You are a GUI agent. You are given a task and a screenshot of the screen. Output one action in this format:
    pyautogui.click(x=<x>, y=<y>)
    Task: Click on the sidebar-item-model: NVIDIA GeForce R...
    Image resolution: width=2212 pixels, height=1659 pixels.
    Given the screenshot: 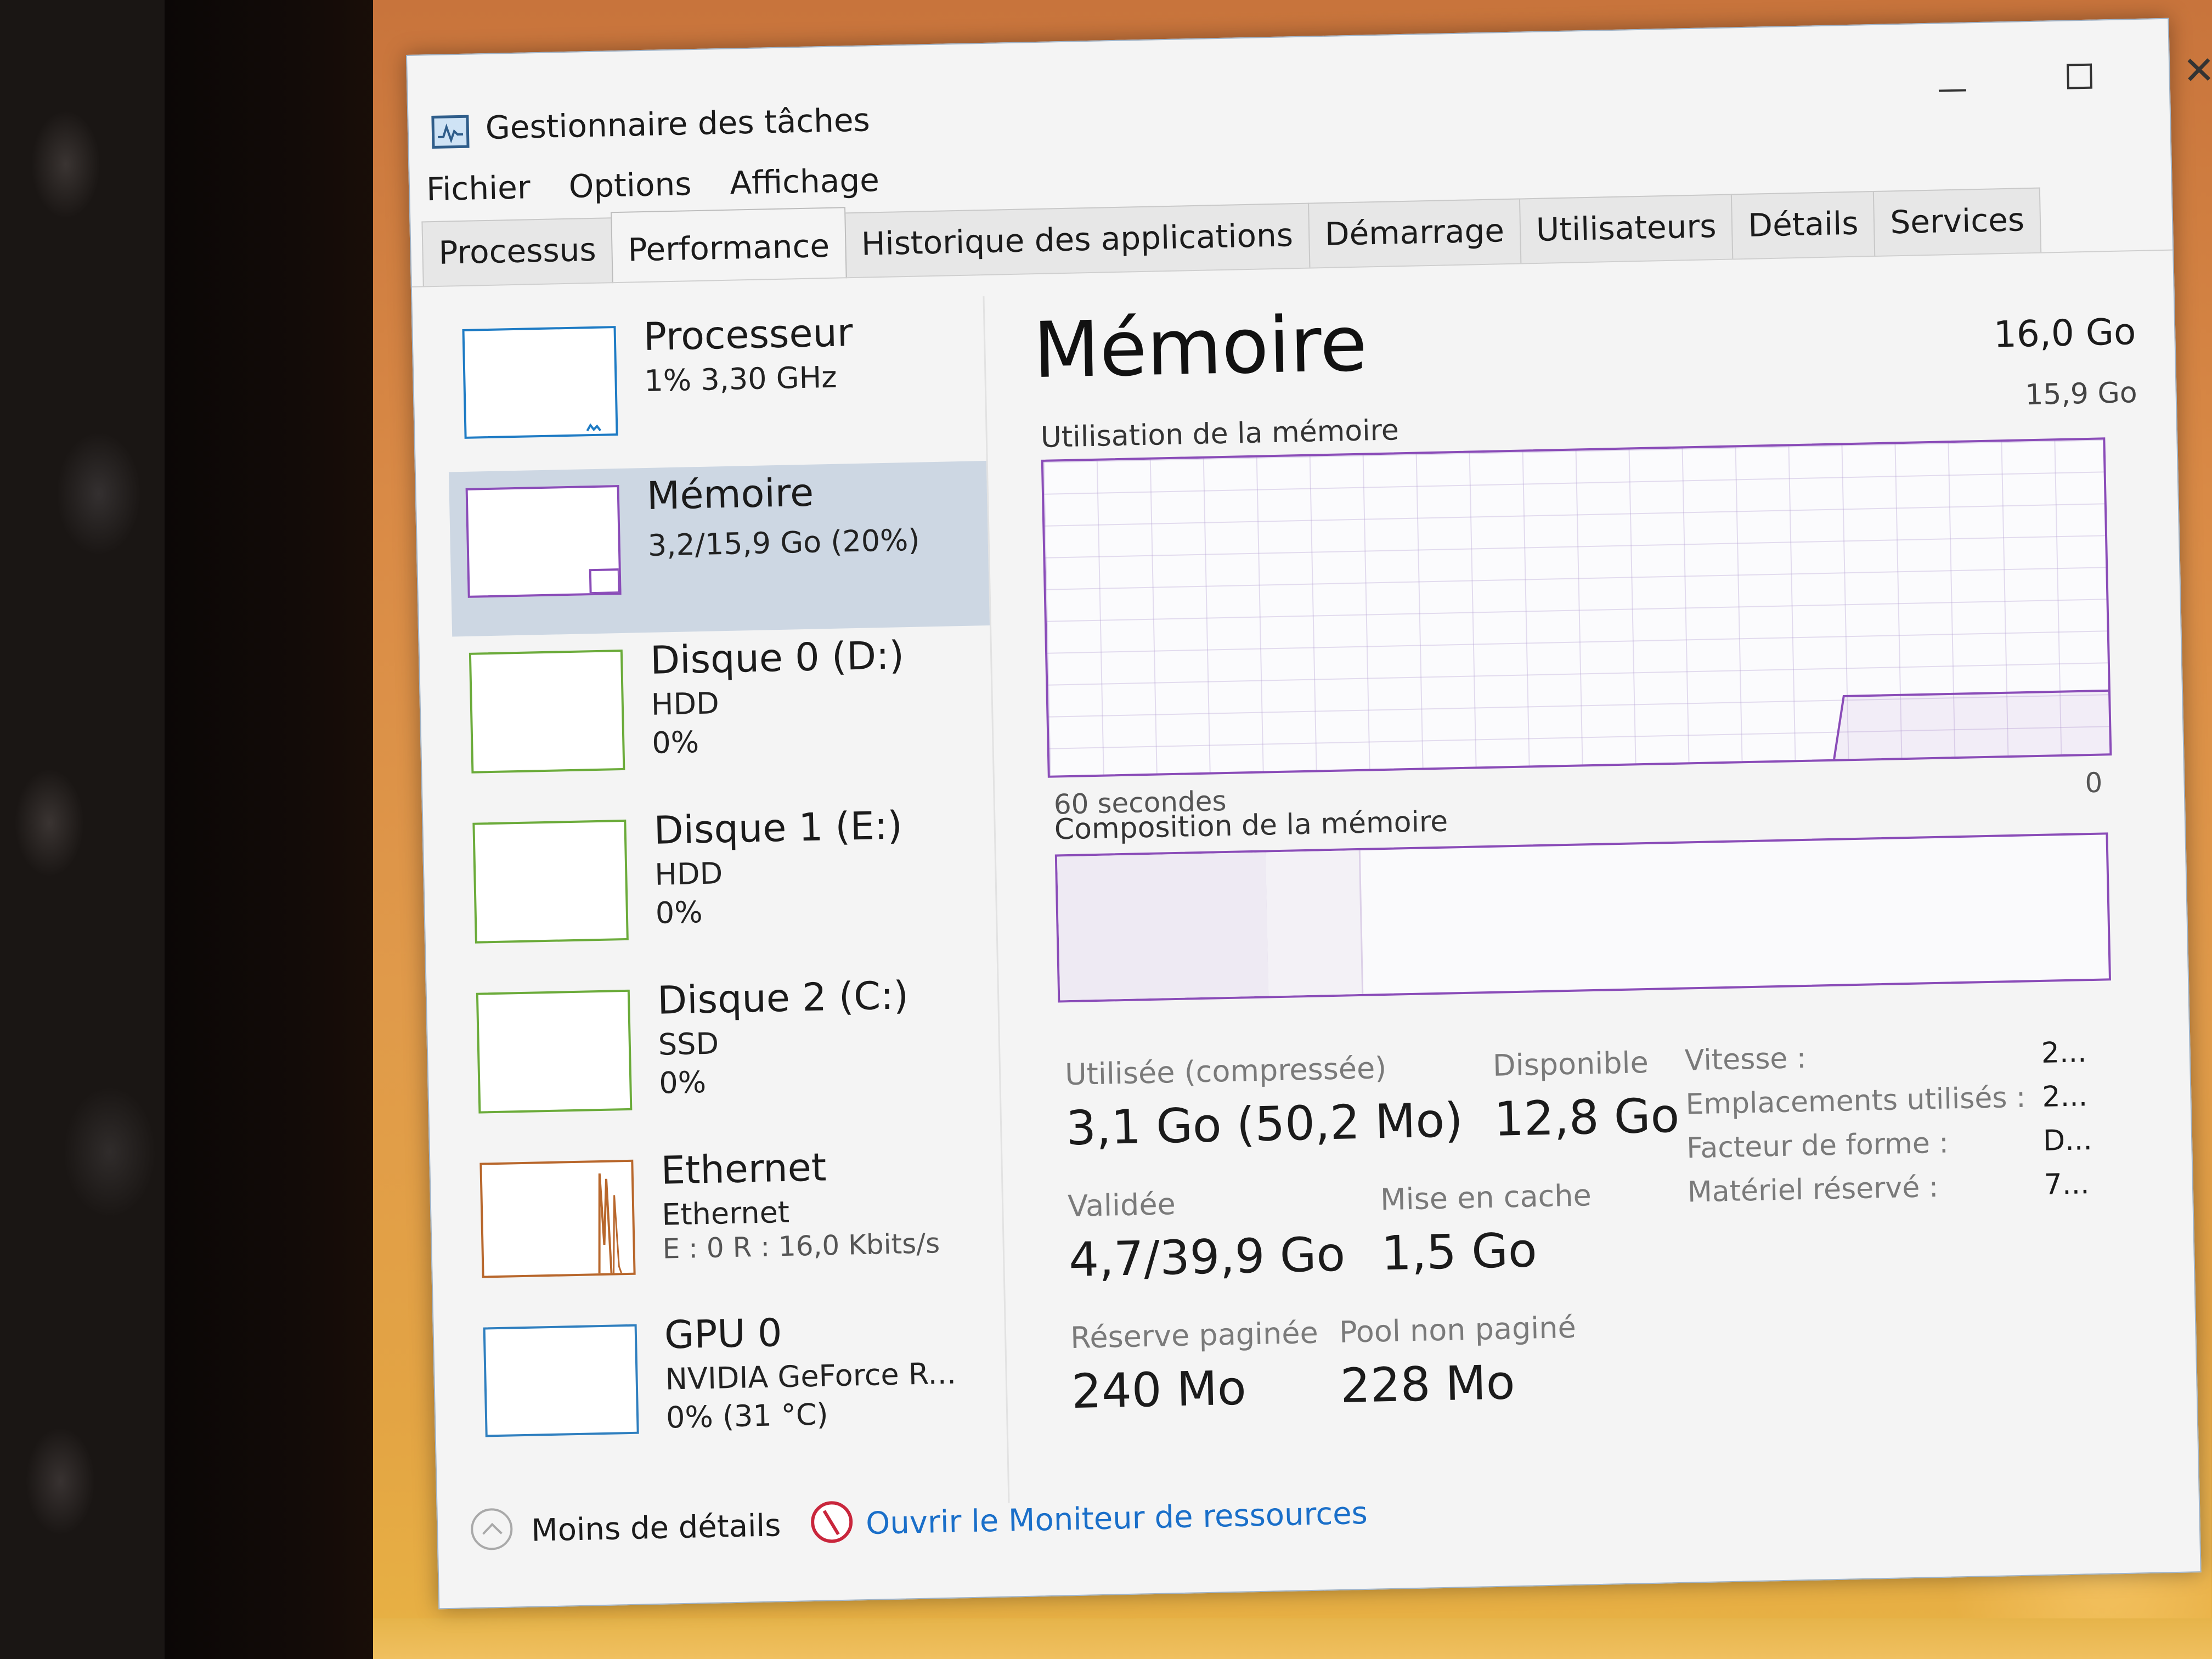 What is the action you would take?
    pyautogui.click(x=811, y=1376)
    